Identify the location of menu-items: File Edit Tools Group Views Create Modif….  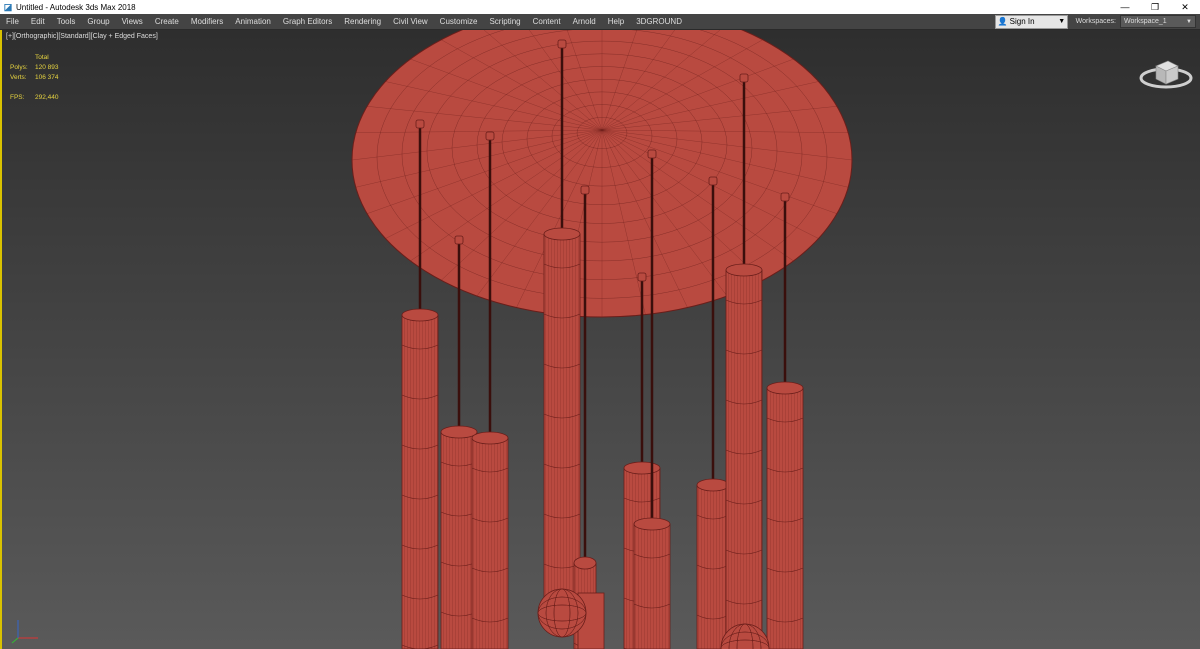
(497, 22).